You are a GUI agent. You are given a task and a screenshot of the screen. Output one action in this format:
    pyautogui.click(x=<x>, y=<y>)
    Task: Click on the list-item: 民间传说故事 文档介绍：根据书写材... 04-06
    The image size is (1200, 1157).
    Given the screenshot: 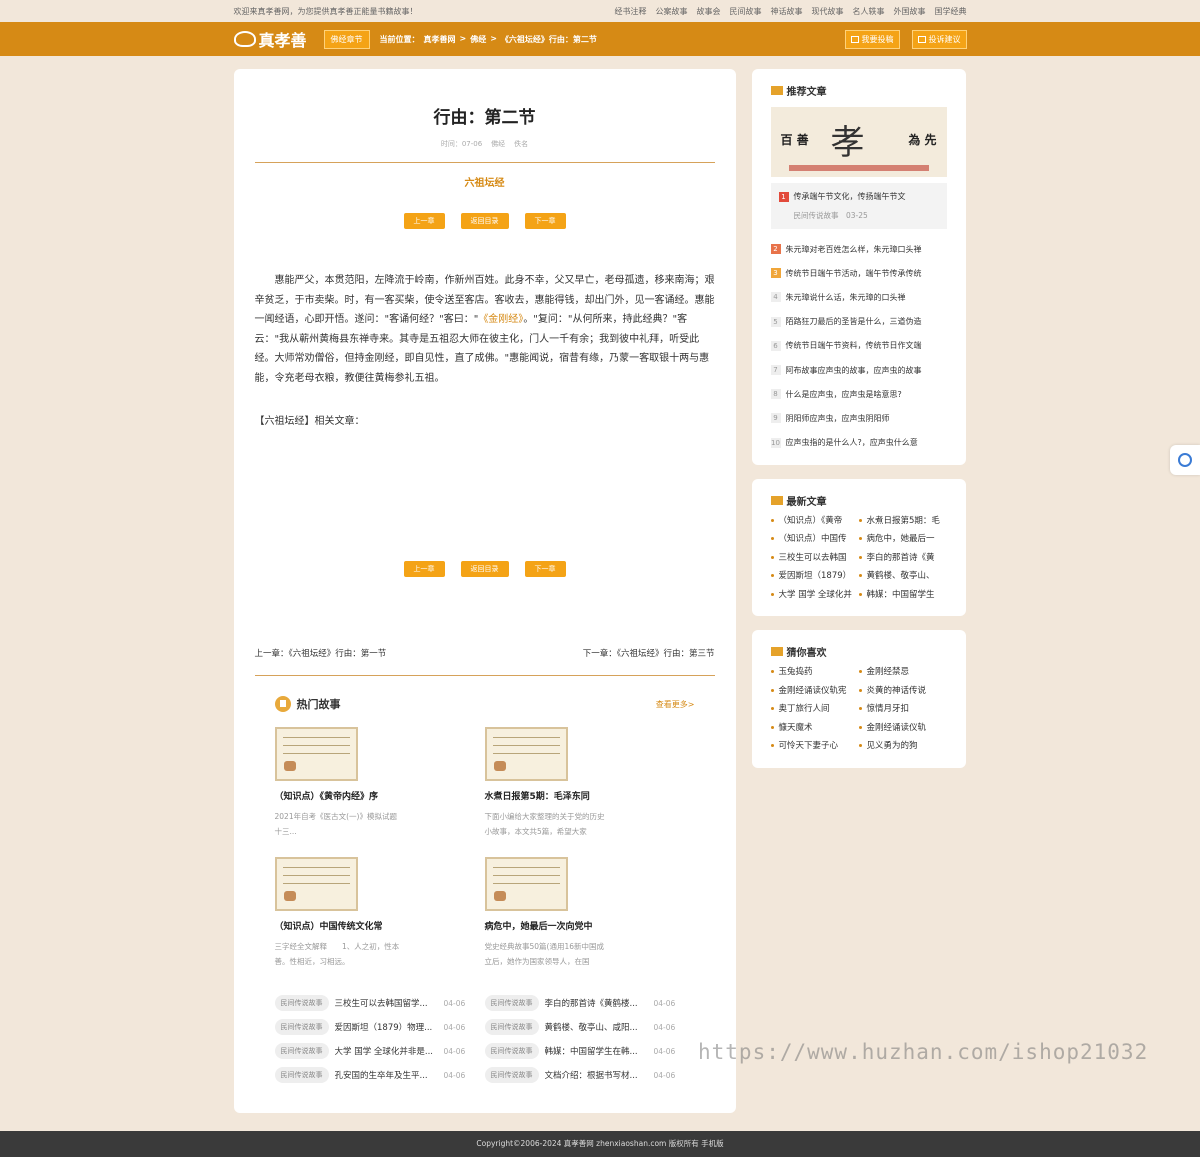 What is the action you would take?
    pyautogui.click(x=589, y=1075)
    